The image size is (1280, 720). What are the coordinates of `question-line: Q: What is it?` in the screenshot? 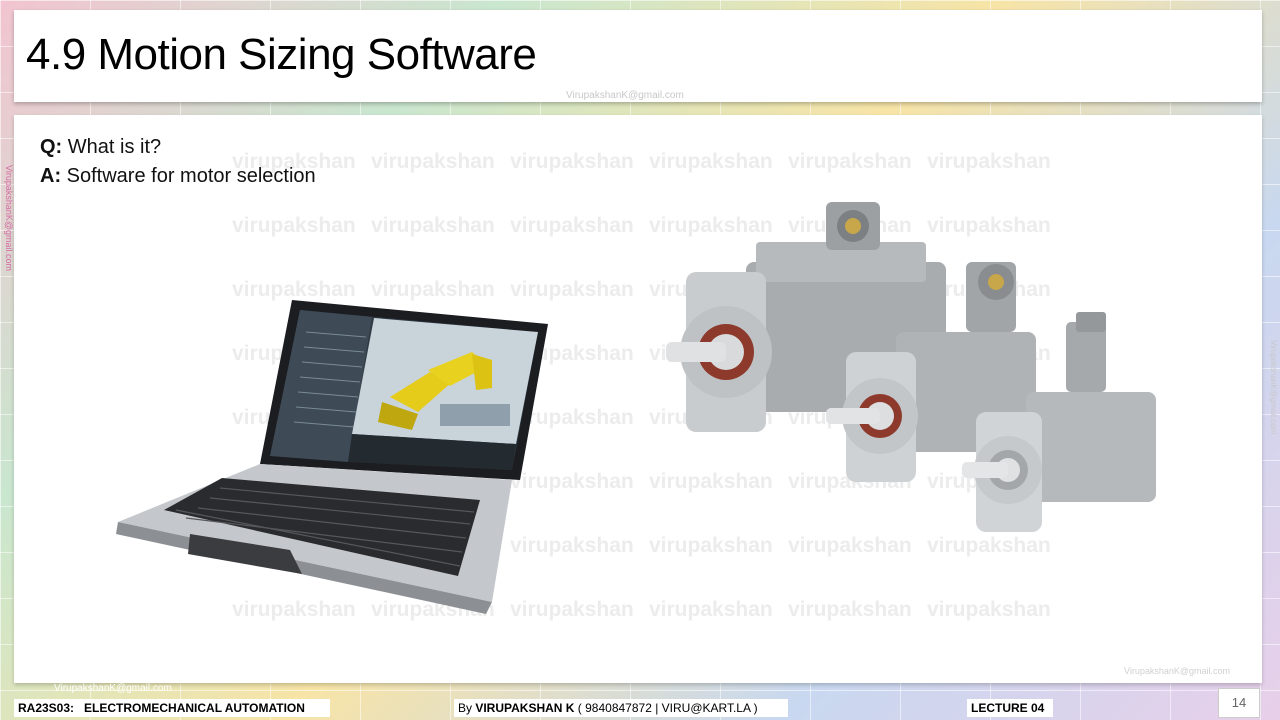 It's located at (178, 147).